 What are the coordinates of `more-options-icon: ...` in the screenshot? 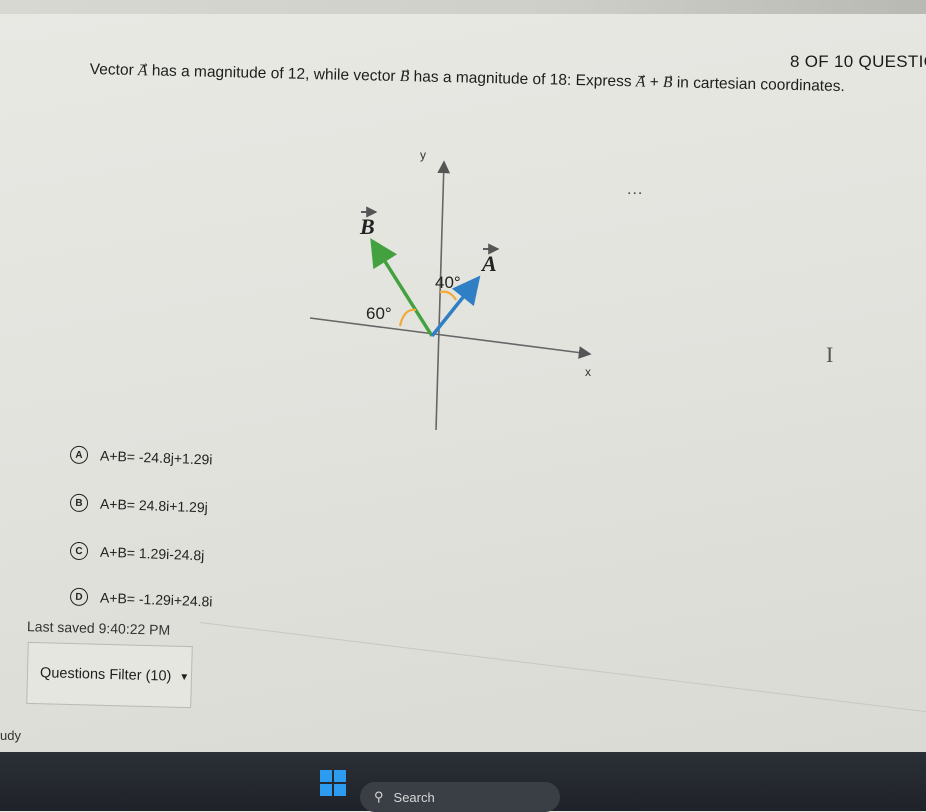 It's located at (635, 190).